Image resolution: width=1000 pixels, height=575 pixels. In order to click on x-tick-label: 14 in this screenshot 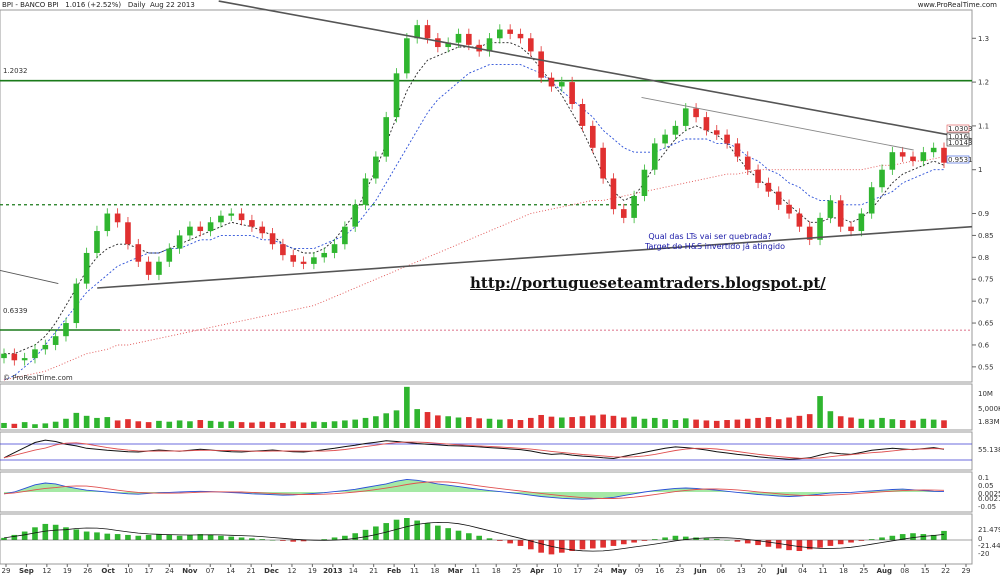, I will do `click(230, 571)`.